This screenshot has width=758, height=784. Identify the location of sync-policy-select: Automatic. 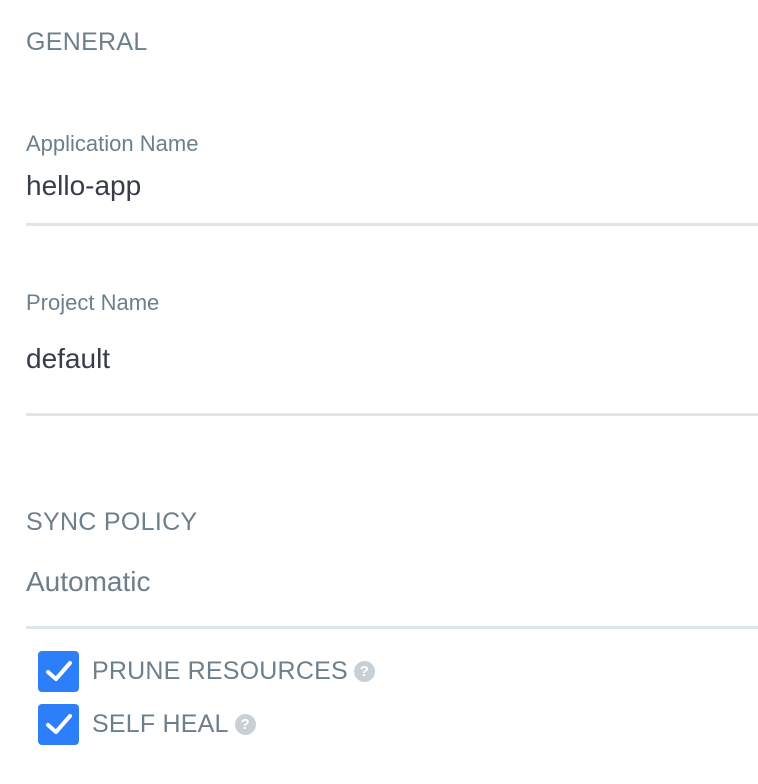
(392, 597).